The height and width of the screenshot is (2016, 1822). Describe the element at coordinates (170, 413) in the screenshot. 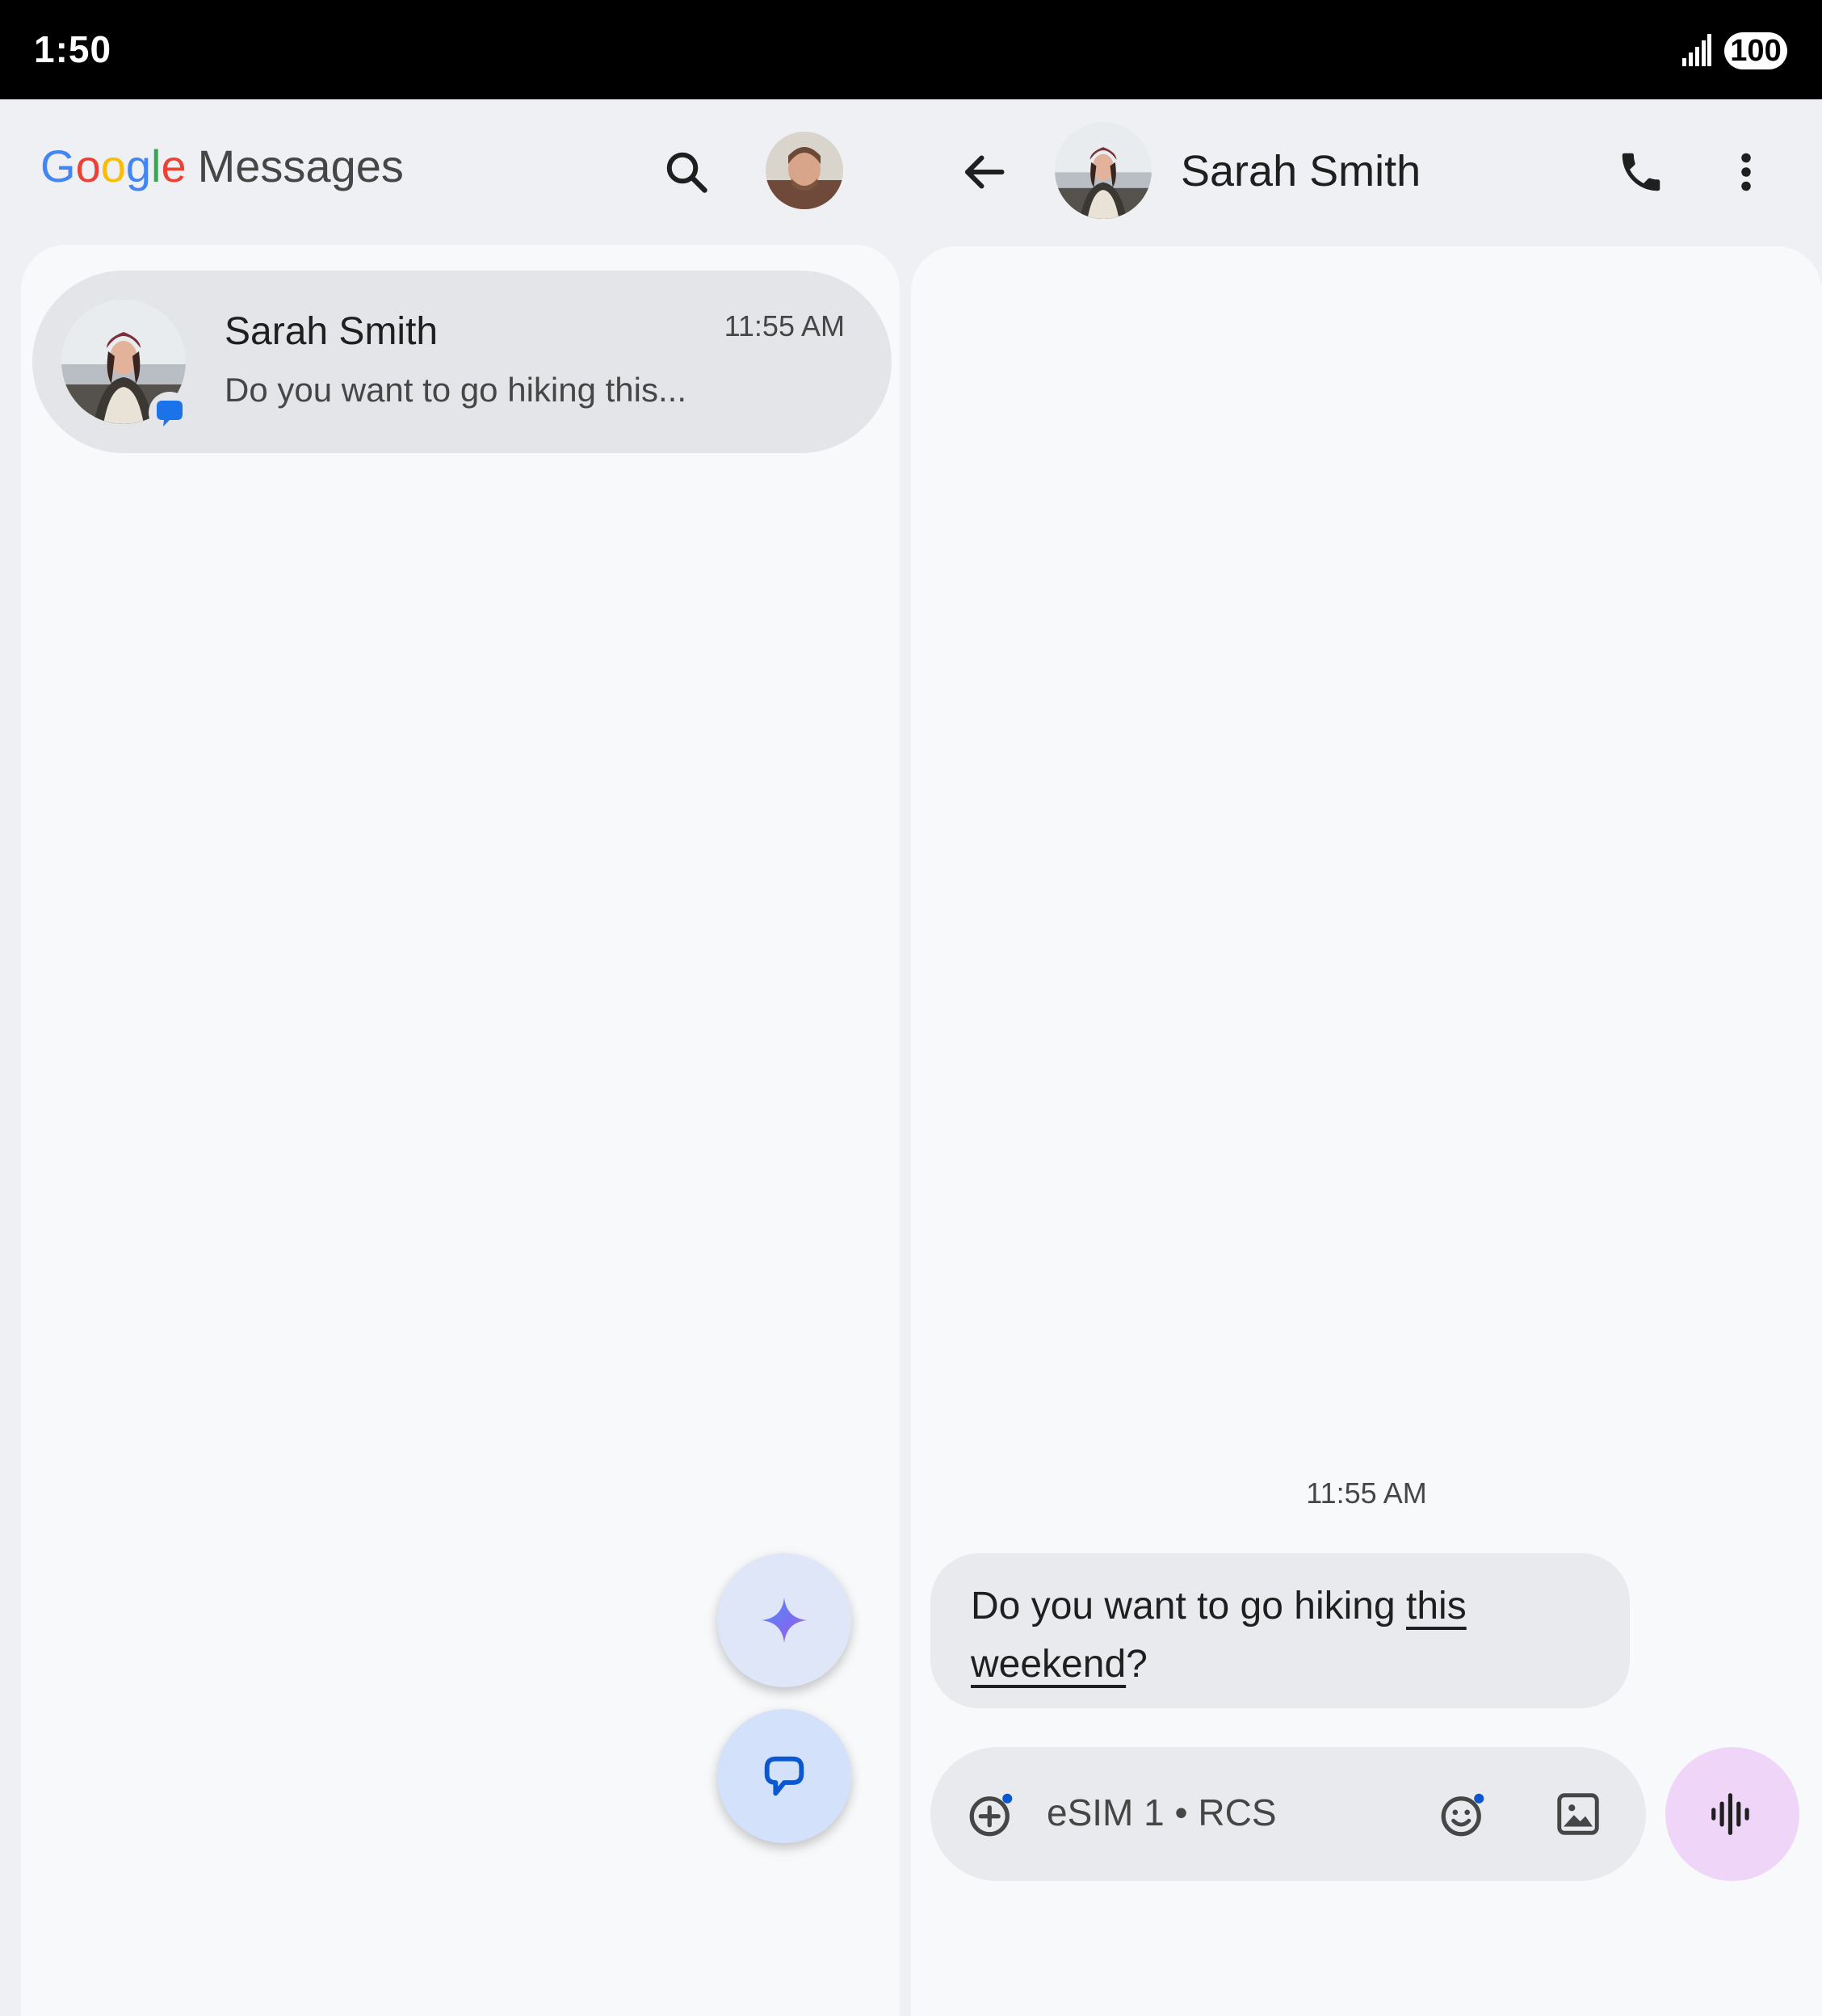

I see `rcs-chat-icon` at that location.